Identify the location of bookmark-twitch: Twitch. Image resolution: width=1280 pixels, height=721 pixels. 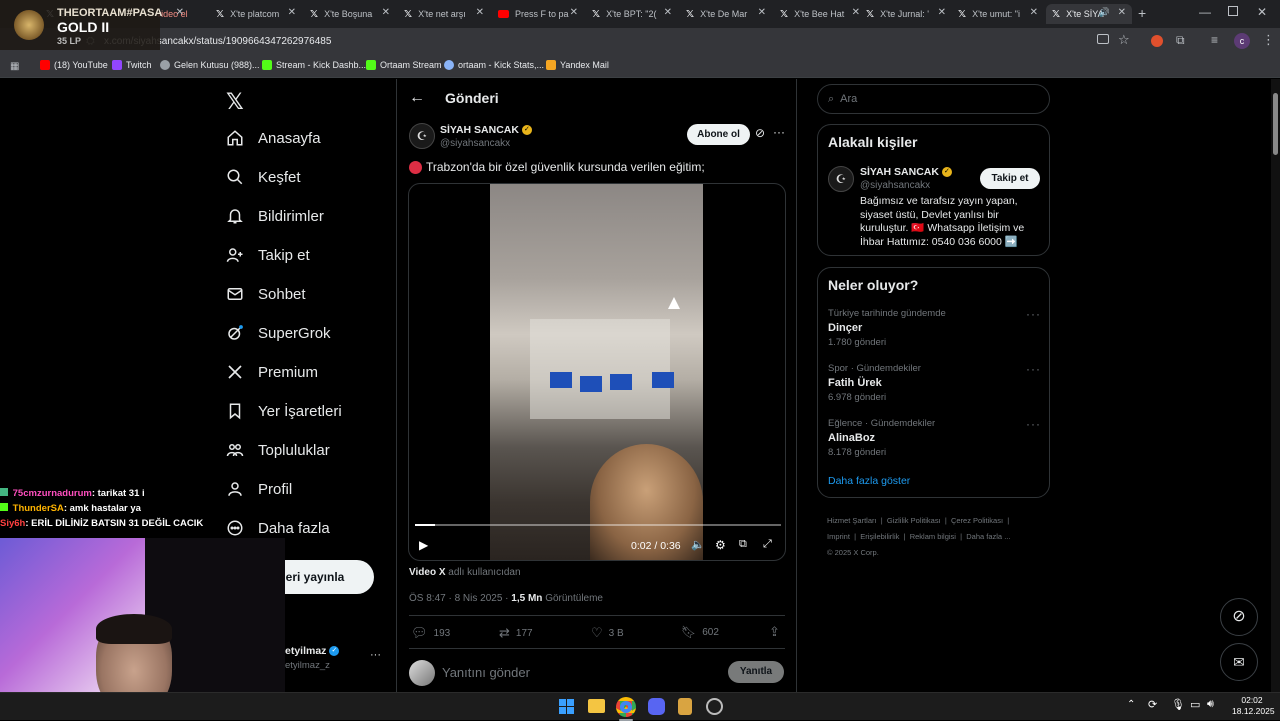
(132, 65).